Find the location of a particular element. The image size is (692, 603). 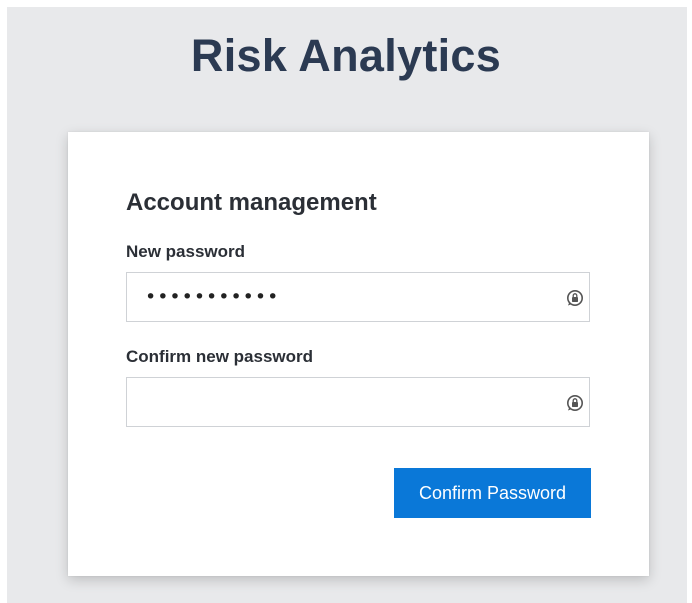

confirm-password-field-container is located at coordinates (358, 402).